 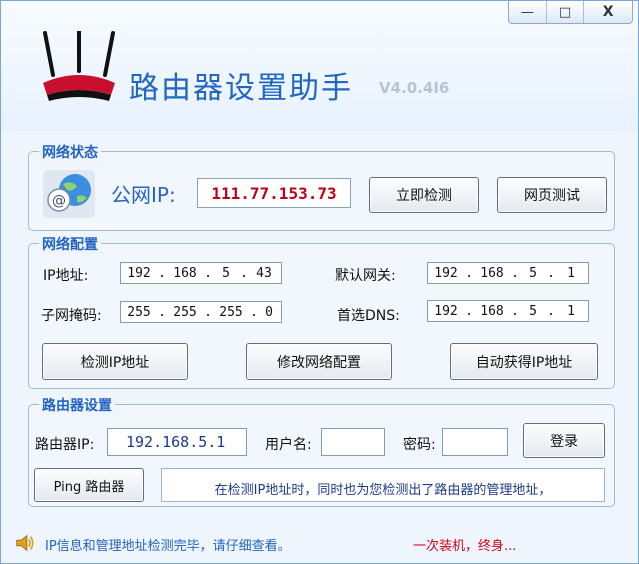 I want to click on username-label: 用户名:, so click(x=288, y=445).